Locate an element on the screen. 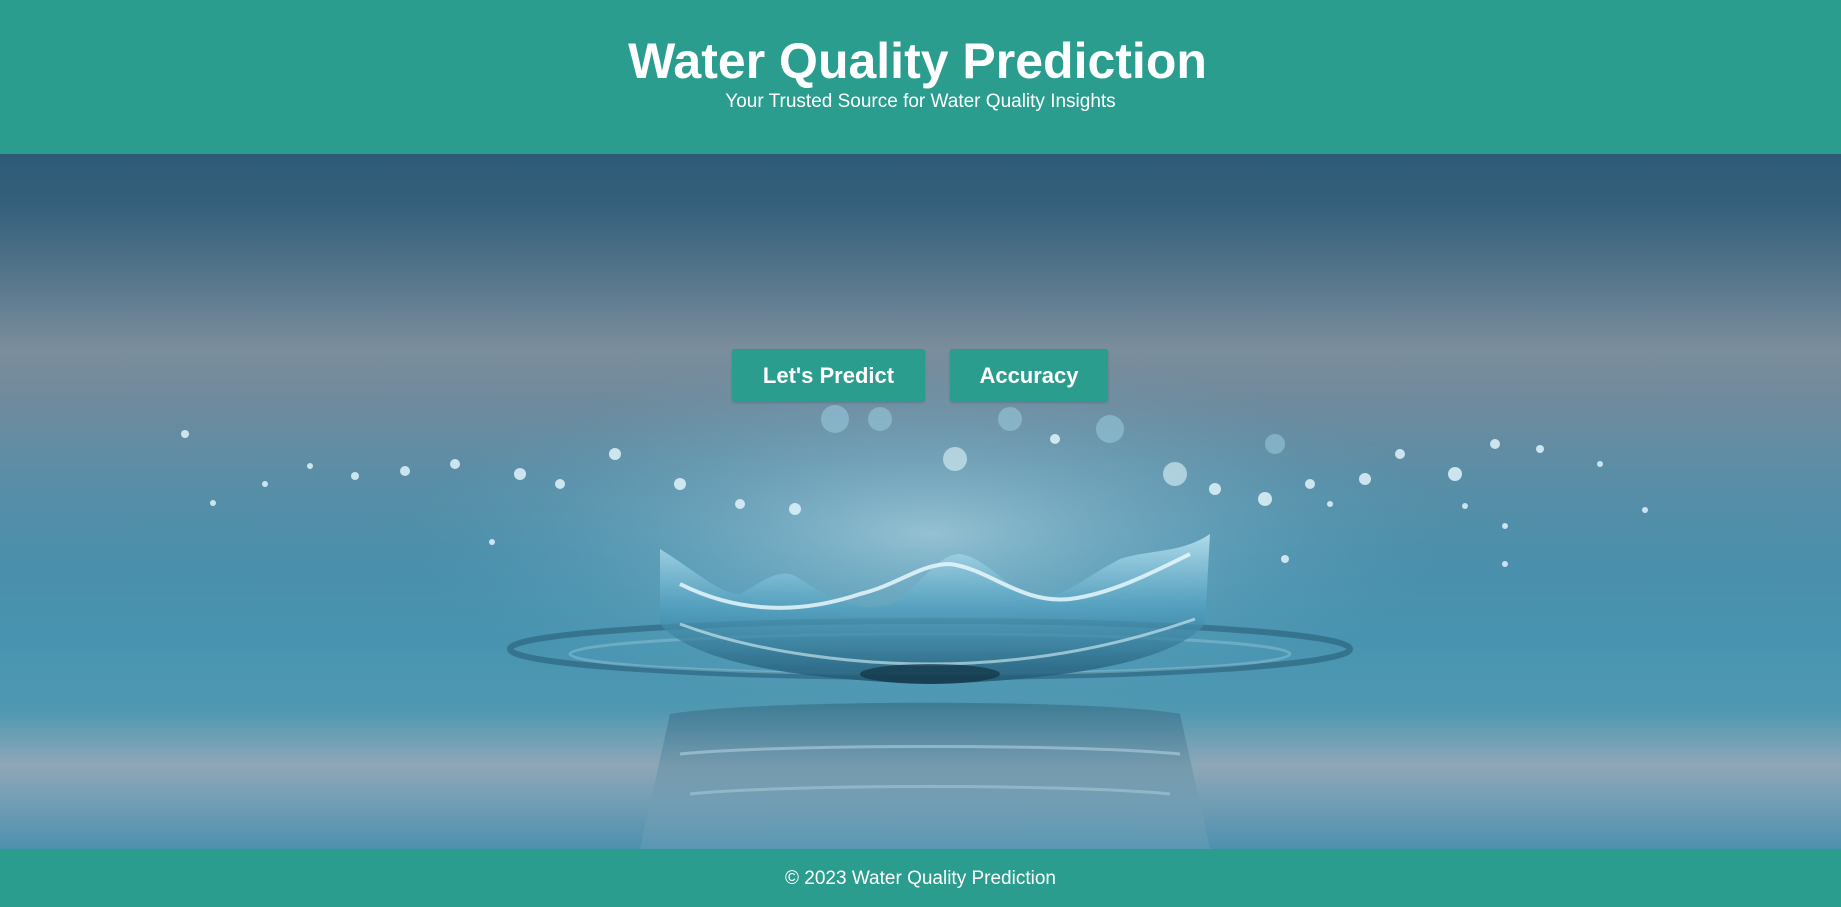 Image resolution: width=1841 pixels, height=907 pixels. site-footer: © 2023 Water Quality Prediction is located at coordinates (920, 878).